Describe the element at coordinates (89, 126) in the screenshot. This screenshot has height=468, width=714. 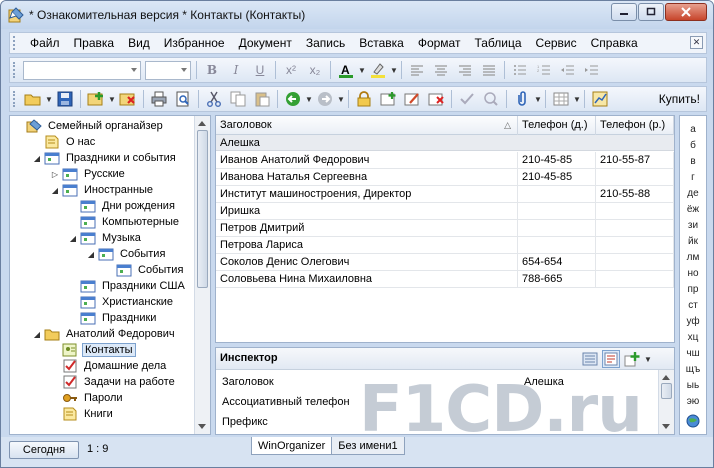
I see `tree-item: Семейный органайзер` at that location.